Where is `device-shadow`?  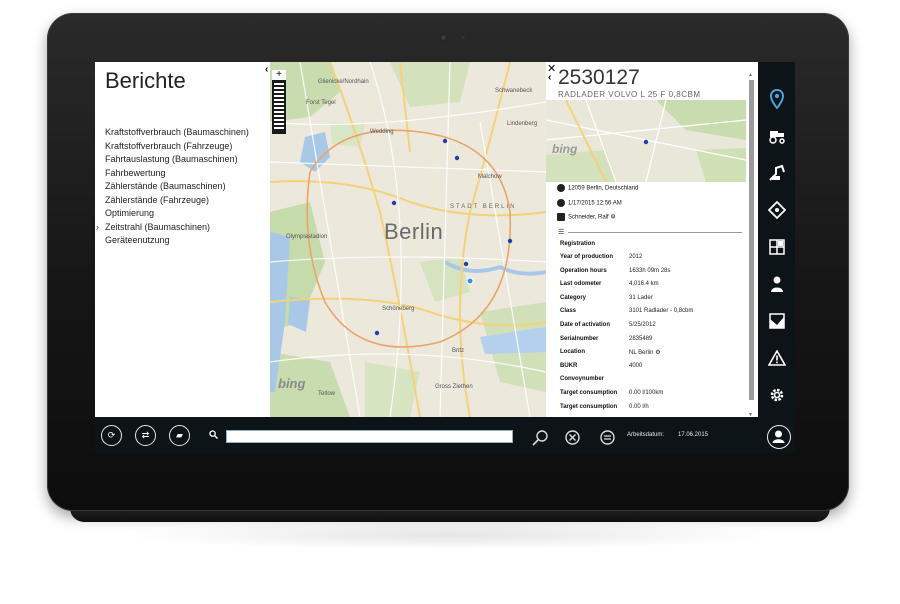 device-shadow is located at coordinates (450, 535).